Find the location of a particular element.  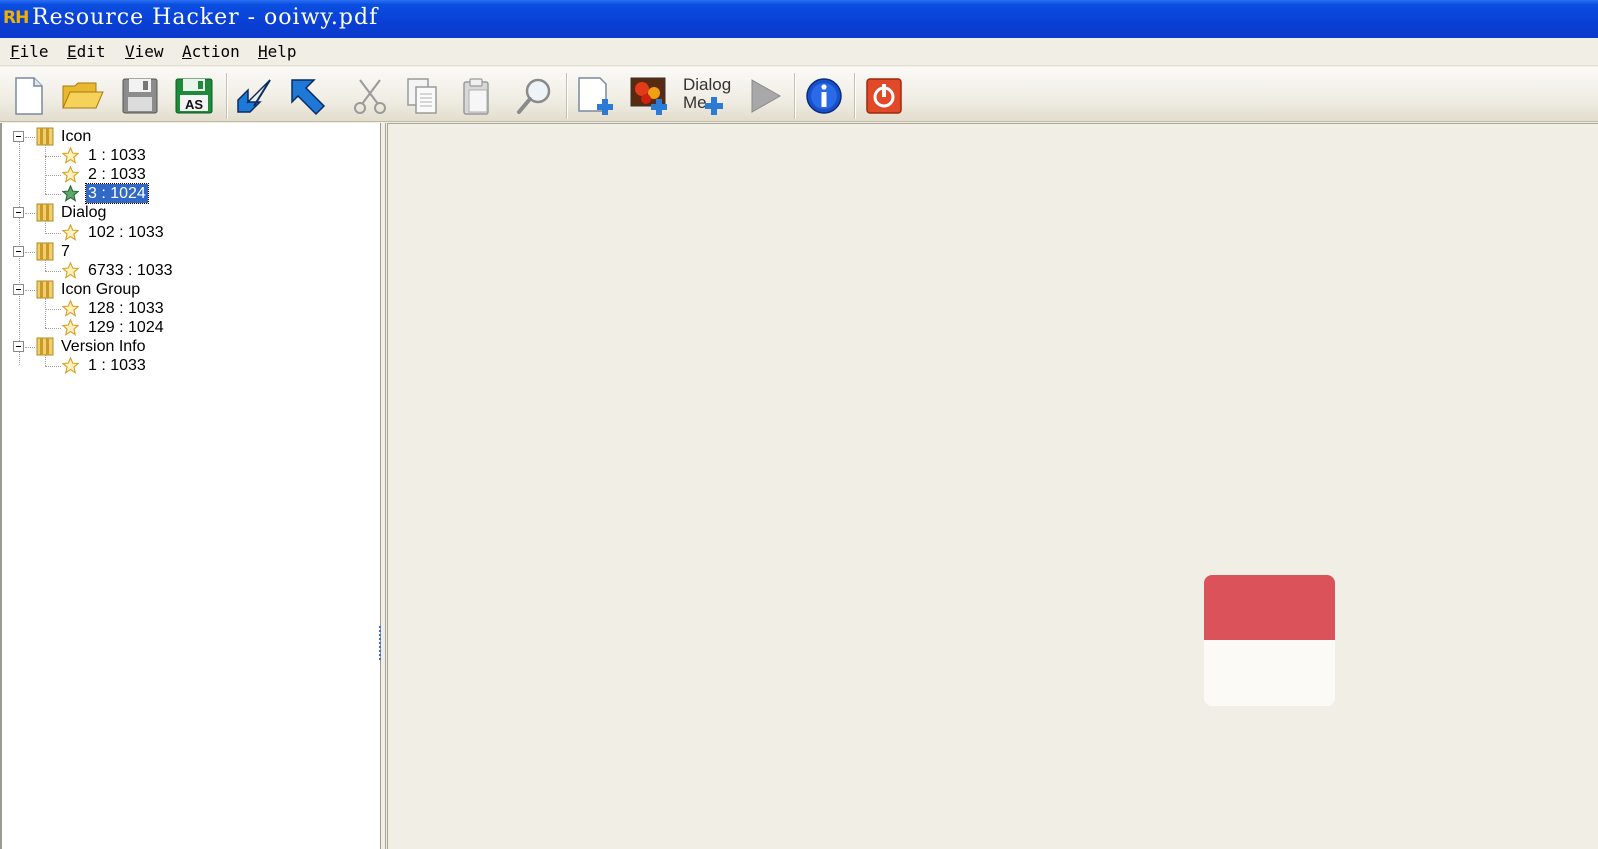

compile-button is located at coordinates (254, 96).